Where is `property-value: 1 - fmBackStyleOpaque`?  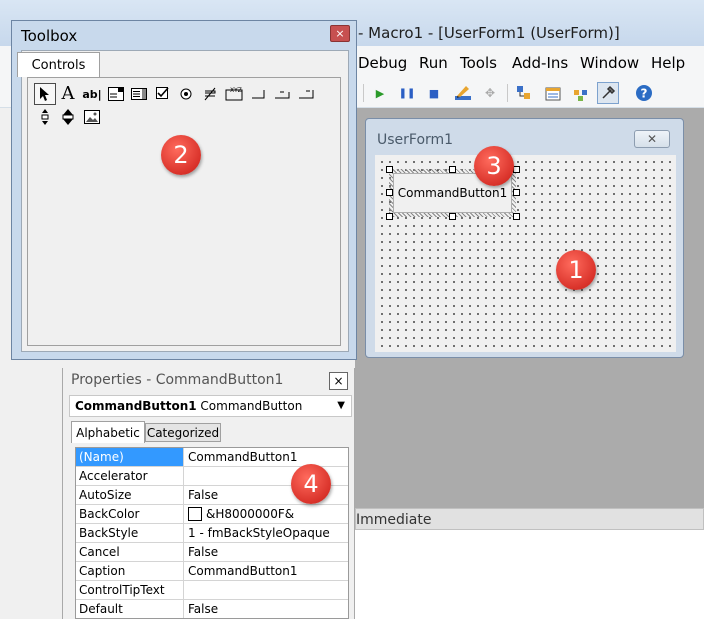 property-value: 1 - fmBackStyleOpaque is located at coordinates (258, 533).